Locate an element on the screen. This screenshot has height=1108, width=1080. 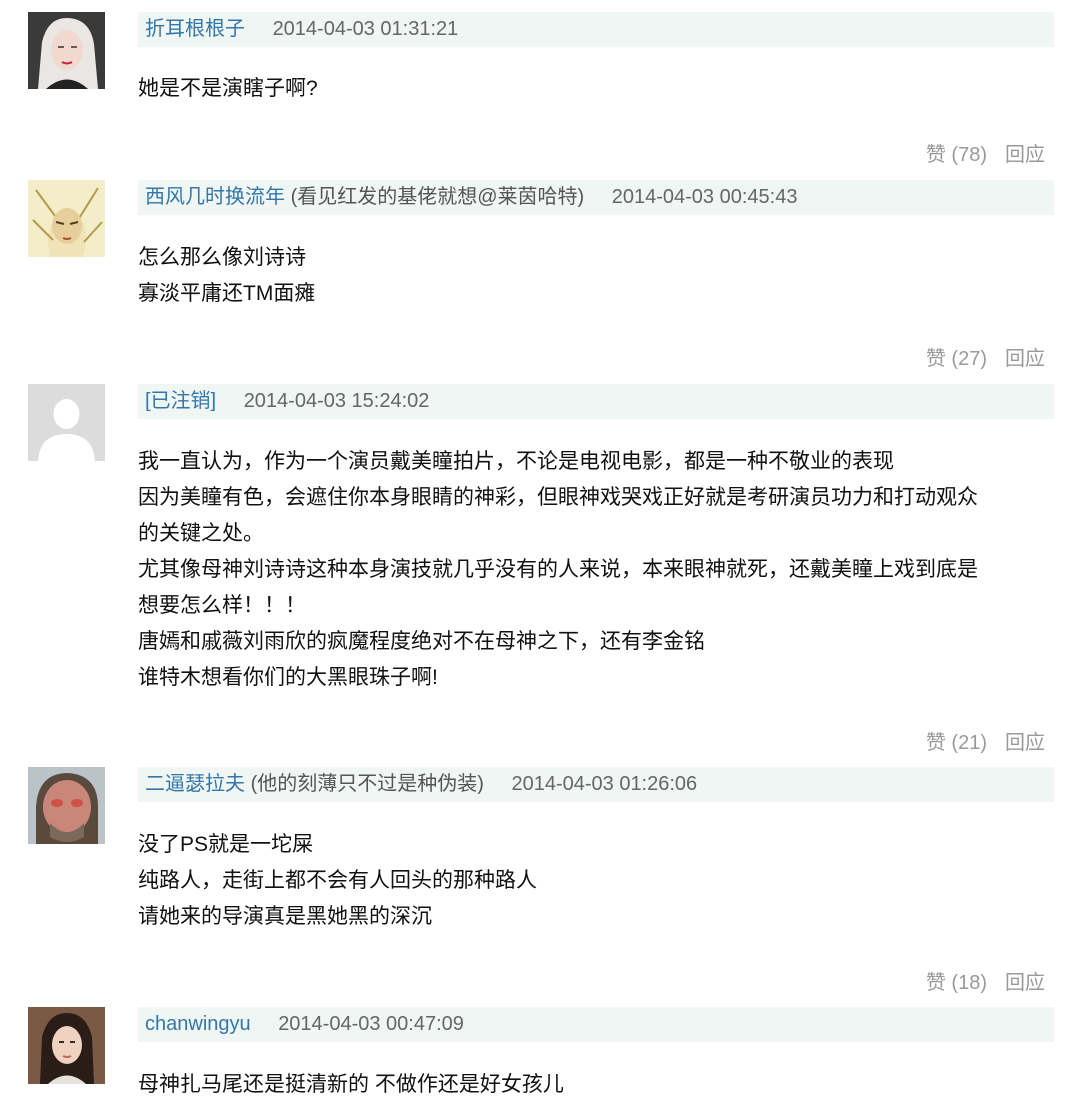
author-signature: (他的刻薄只不过是种伪装) is located at coordinates (367, 784).